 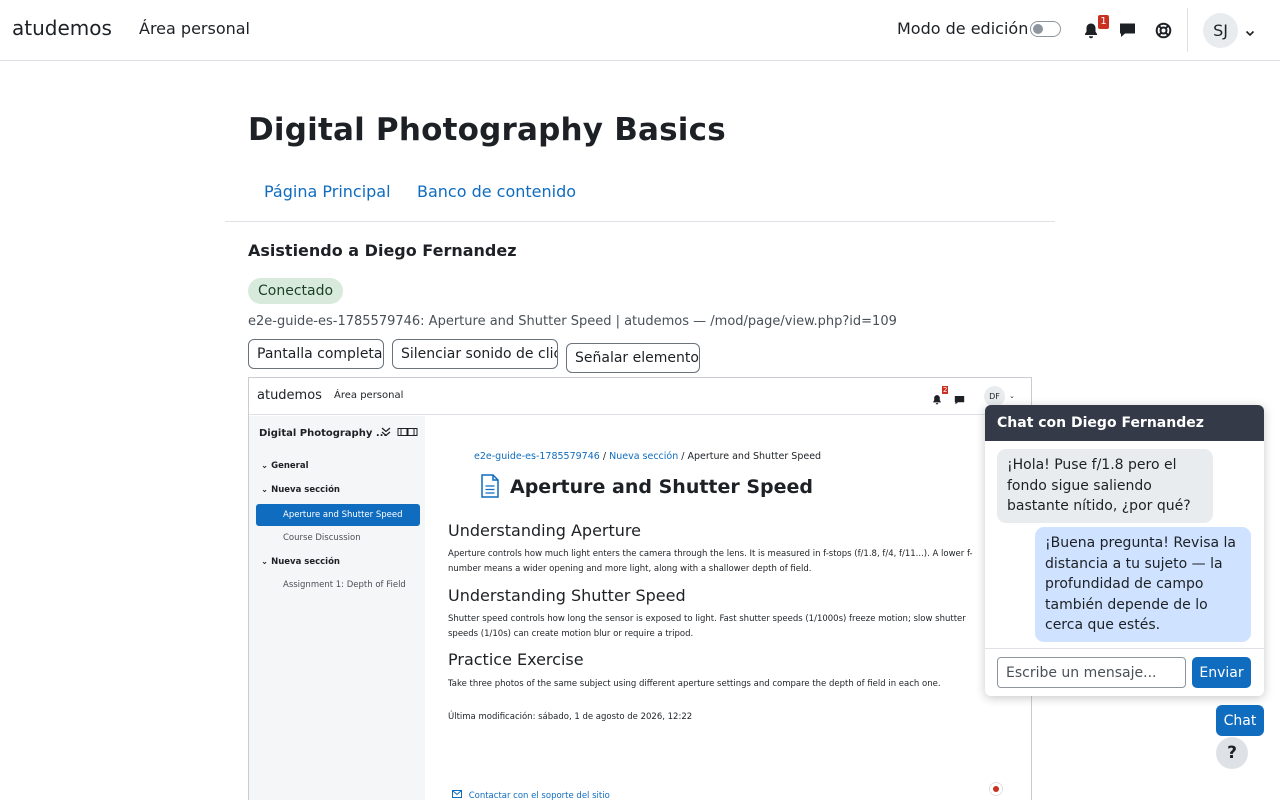 I want to click on assist-title: Asistiendo a Diego Fernandez, so click(x=382, y=250).